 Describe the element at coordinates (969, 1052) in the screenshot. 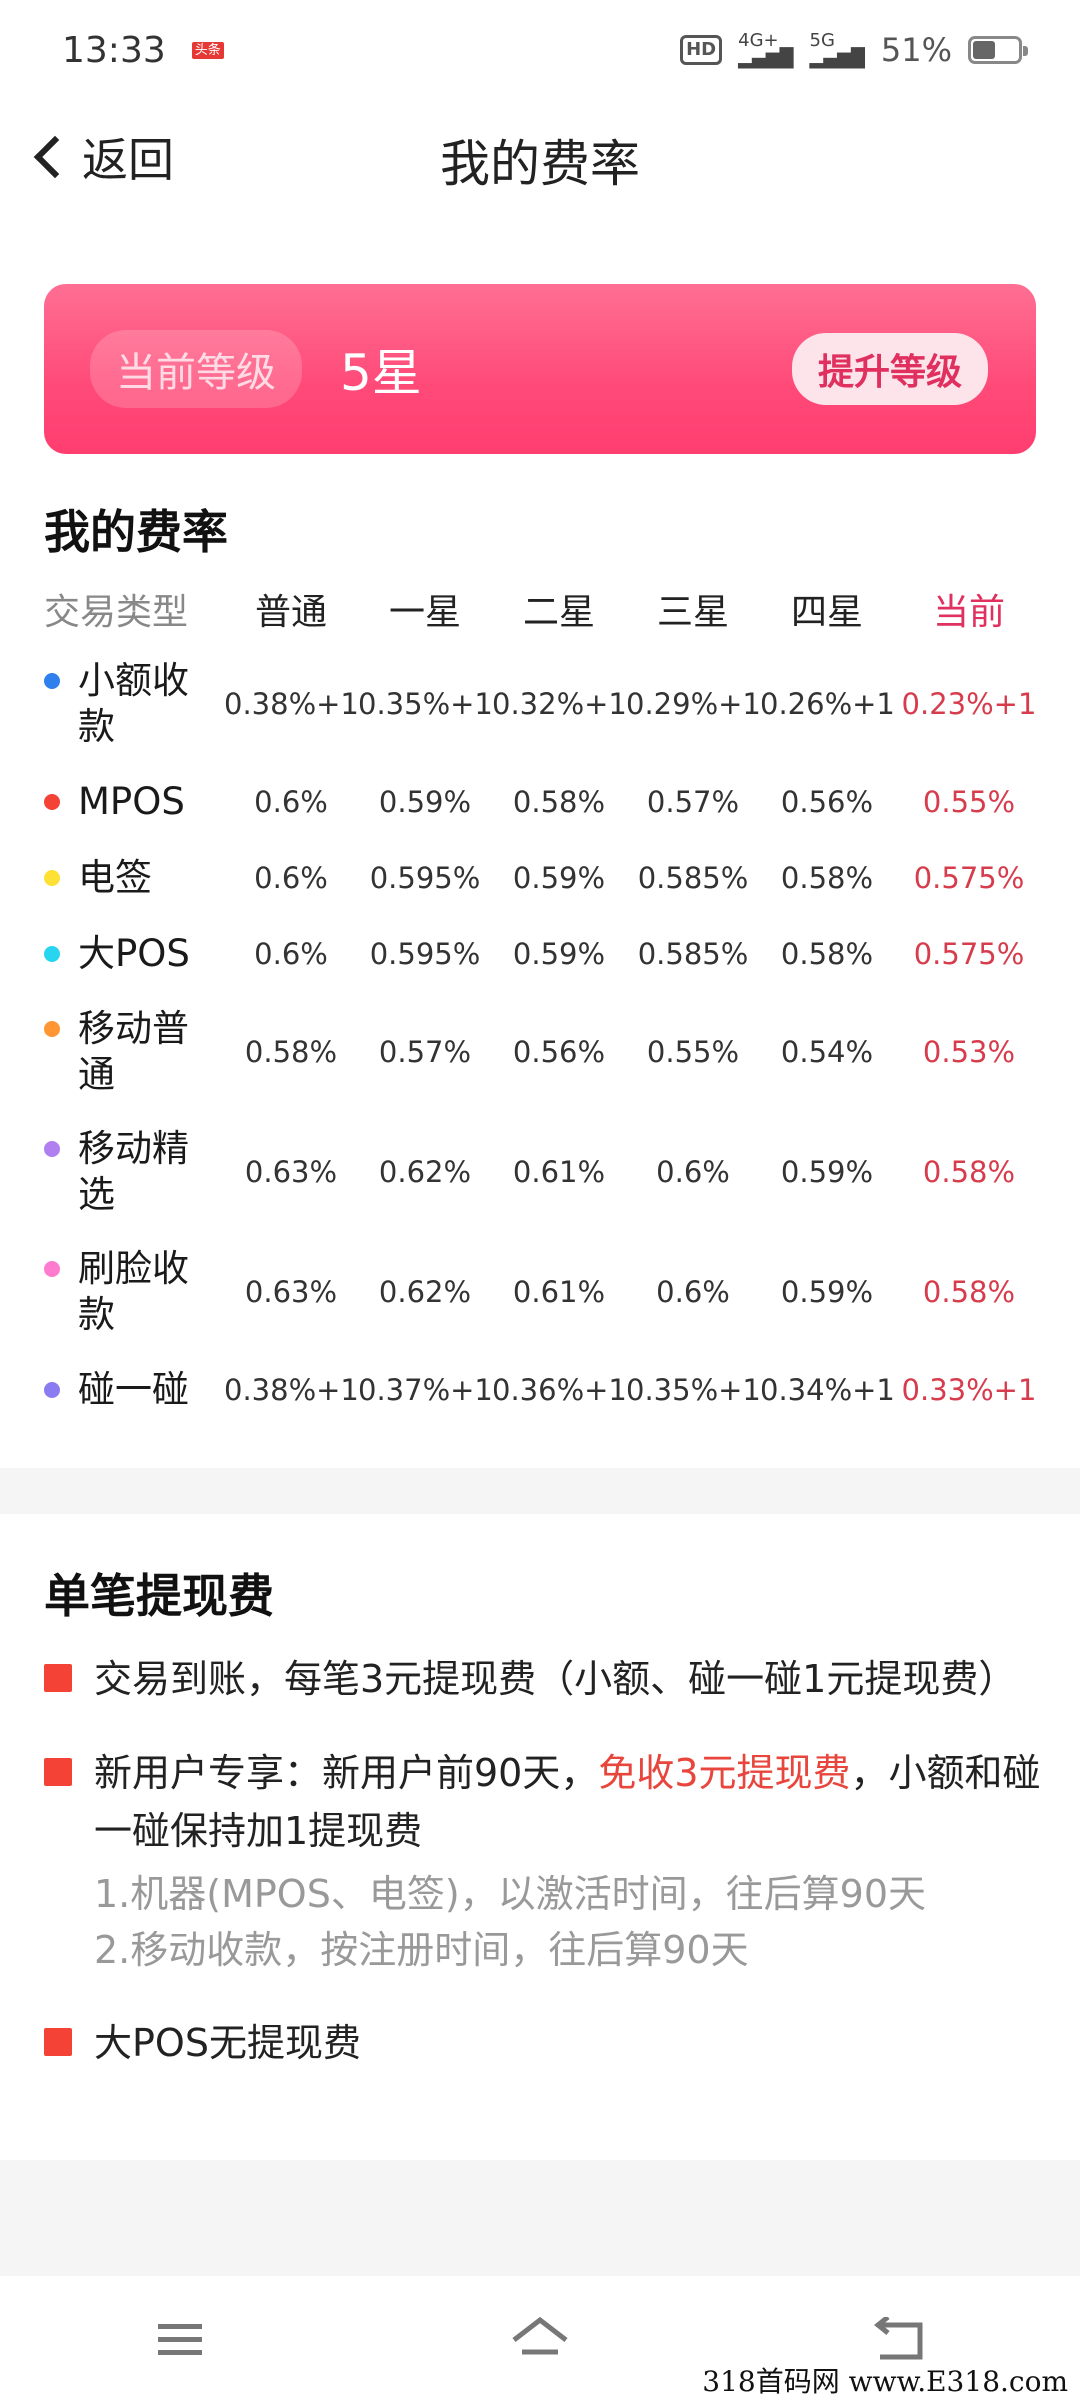

I see `rate-current-value: 0.53%` at that location.